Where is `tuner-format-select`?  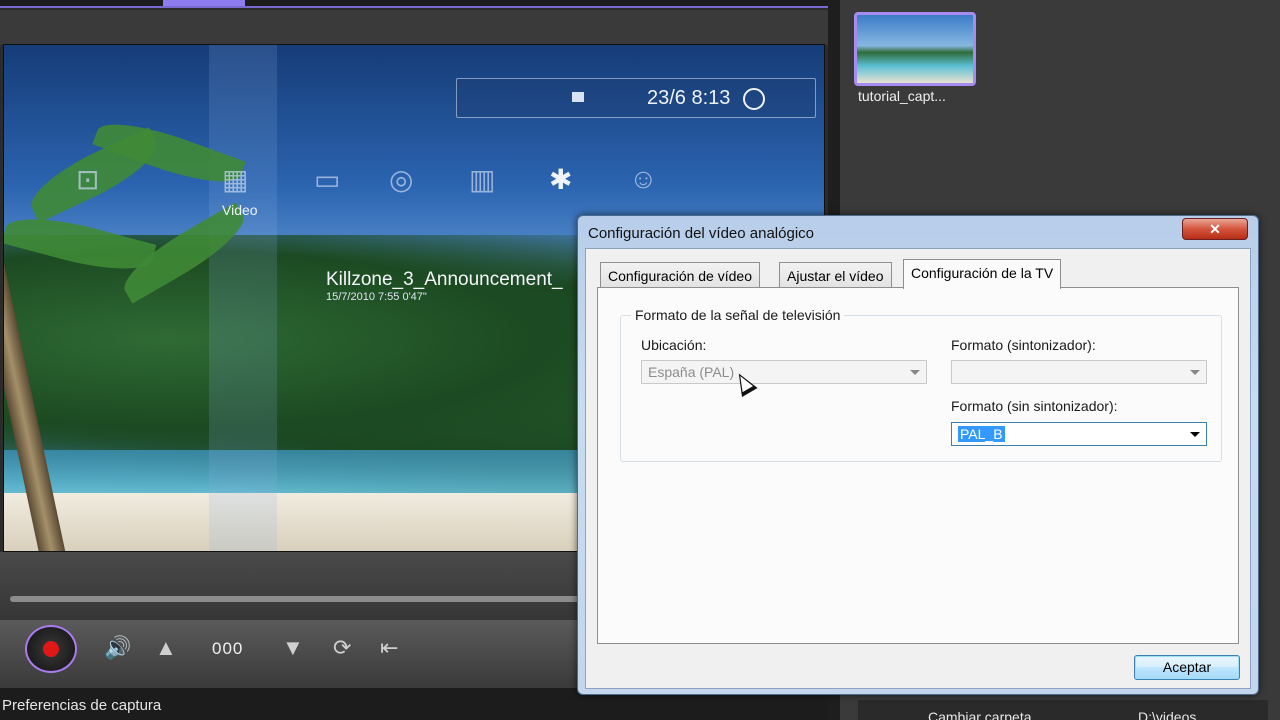 tuner-format-select is located at coordinates (1079, 372).